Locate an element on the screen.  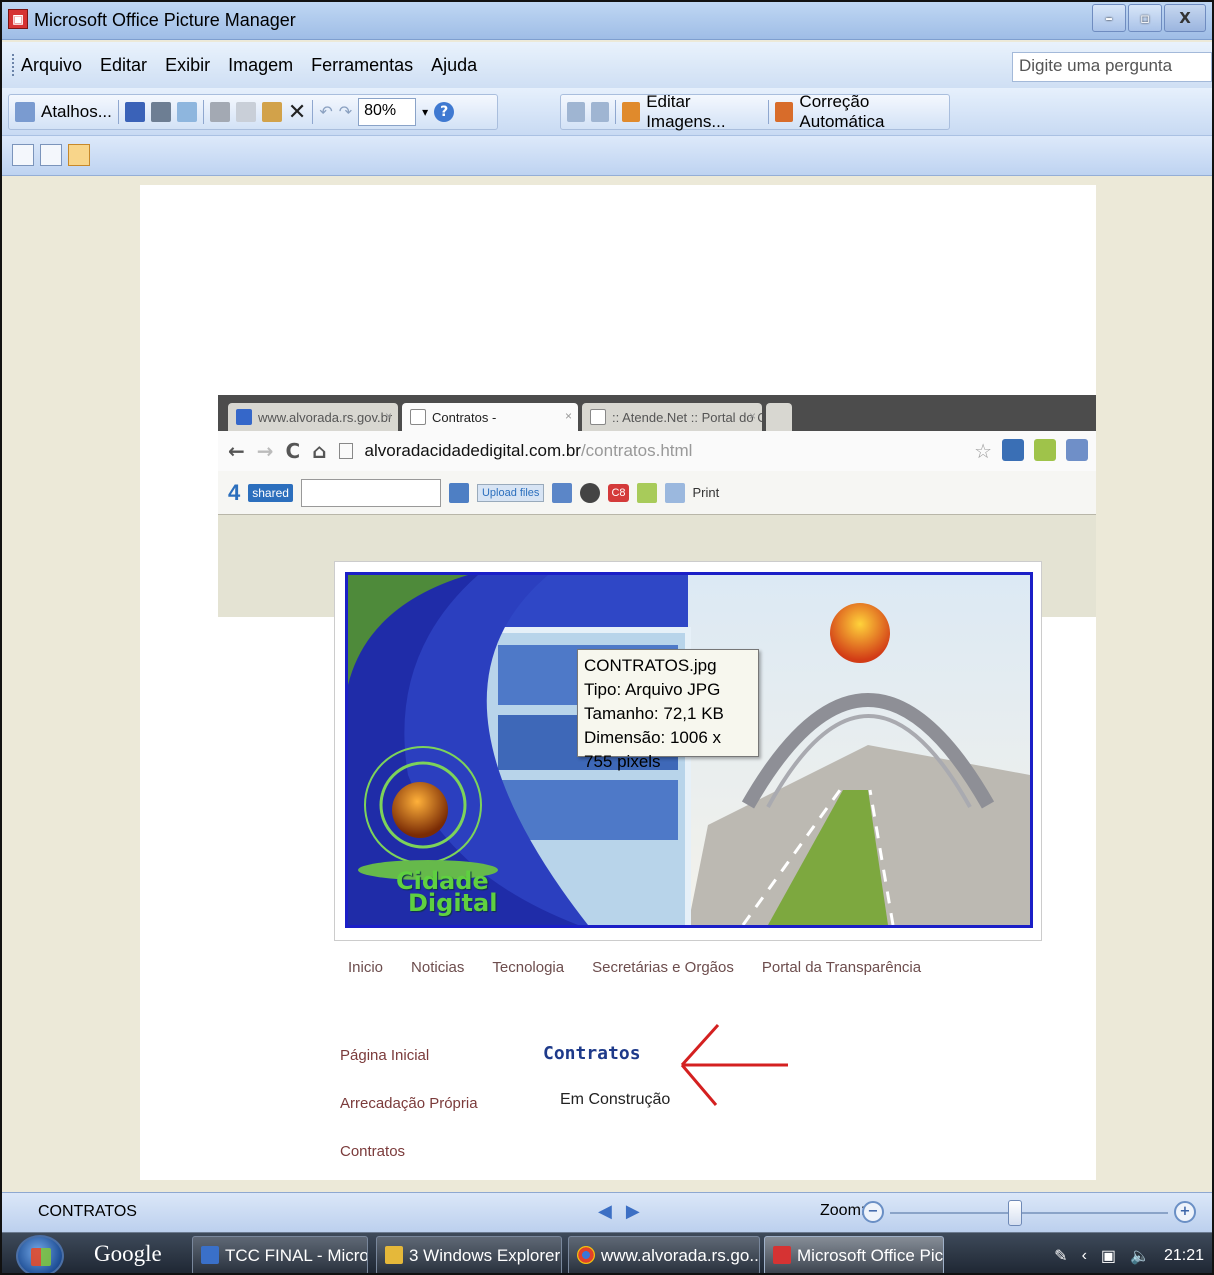
picture-manager-icon is located at coordinates (782, 1255).